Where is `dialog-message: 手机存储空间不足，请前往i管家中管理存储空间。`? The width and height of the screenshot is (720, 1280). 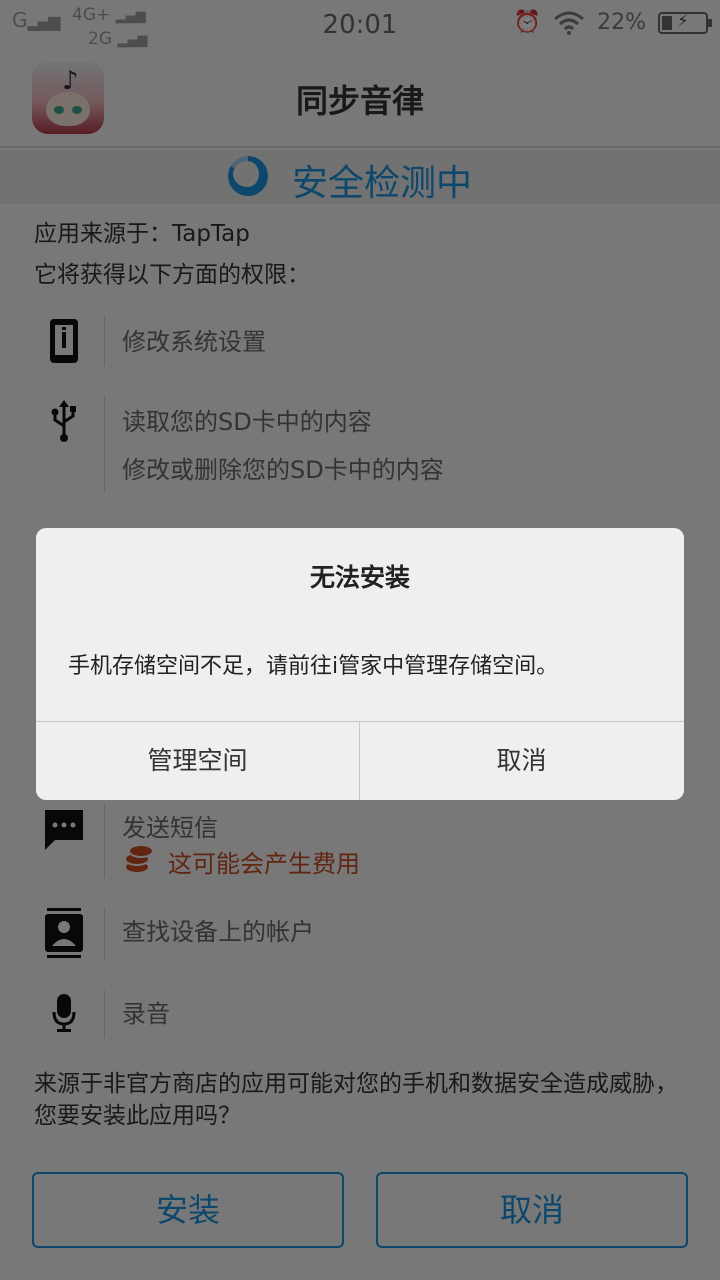
dialog-message: 手机存储空间不足，请前往i管家中管理存储空间。 is located at coordinates (313, 666).